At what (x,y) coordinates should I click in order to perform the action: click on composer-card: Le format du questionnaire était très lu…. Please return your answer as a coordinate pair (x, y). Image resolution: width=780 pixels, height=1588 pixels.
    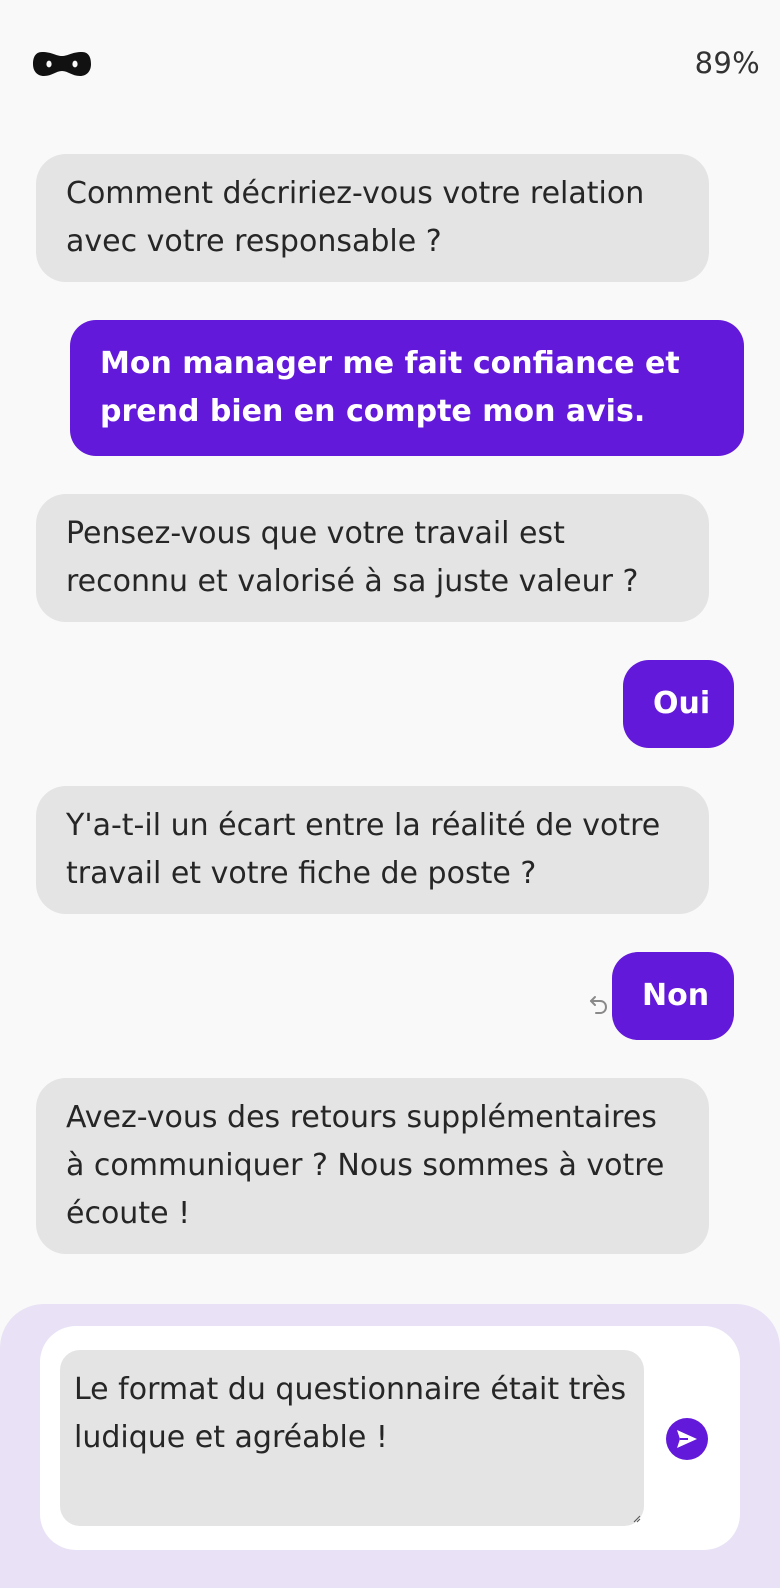
    Looking at the image, I should click on (390, 1438).